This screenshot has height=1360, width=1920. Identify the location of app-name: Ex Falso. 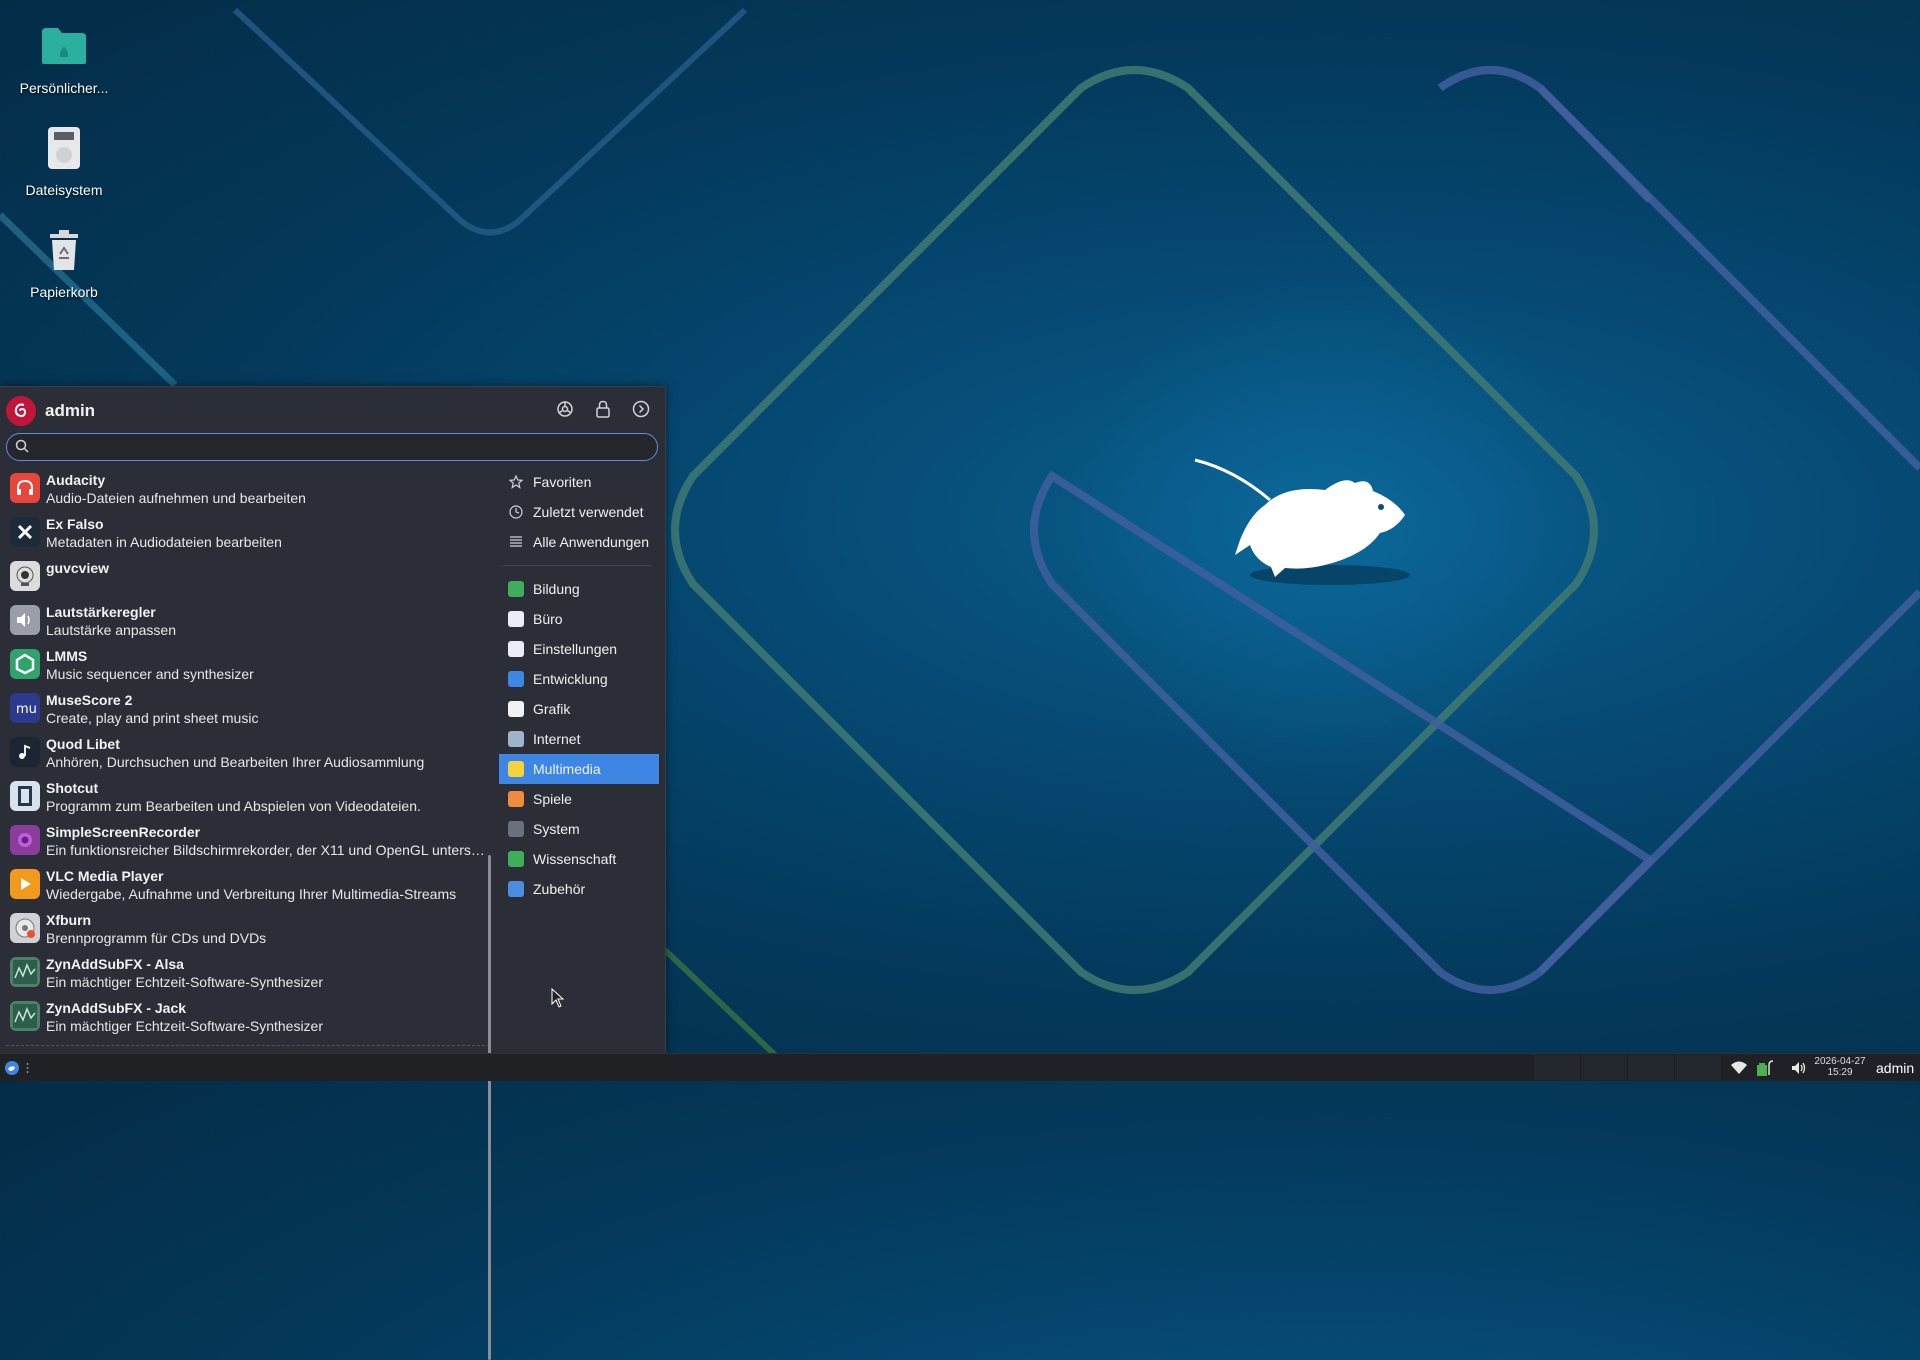
(75, 524).